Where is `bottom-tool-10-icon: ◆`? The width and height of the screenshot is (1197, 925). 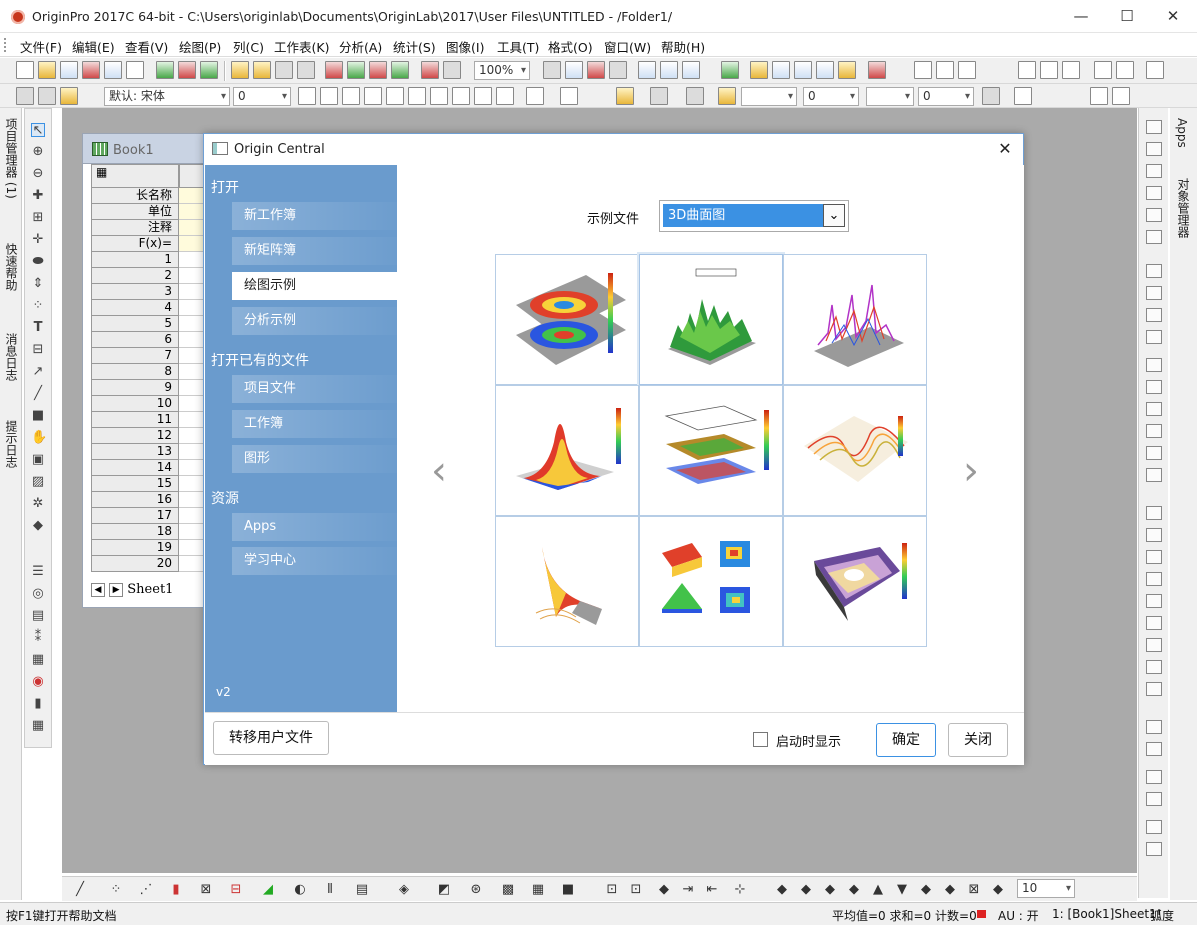
bottom-tool-10-icon: ◆ is located at coordinates (854, 889).